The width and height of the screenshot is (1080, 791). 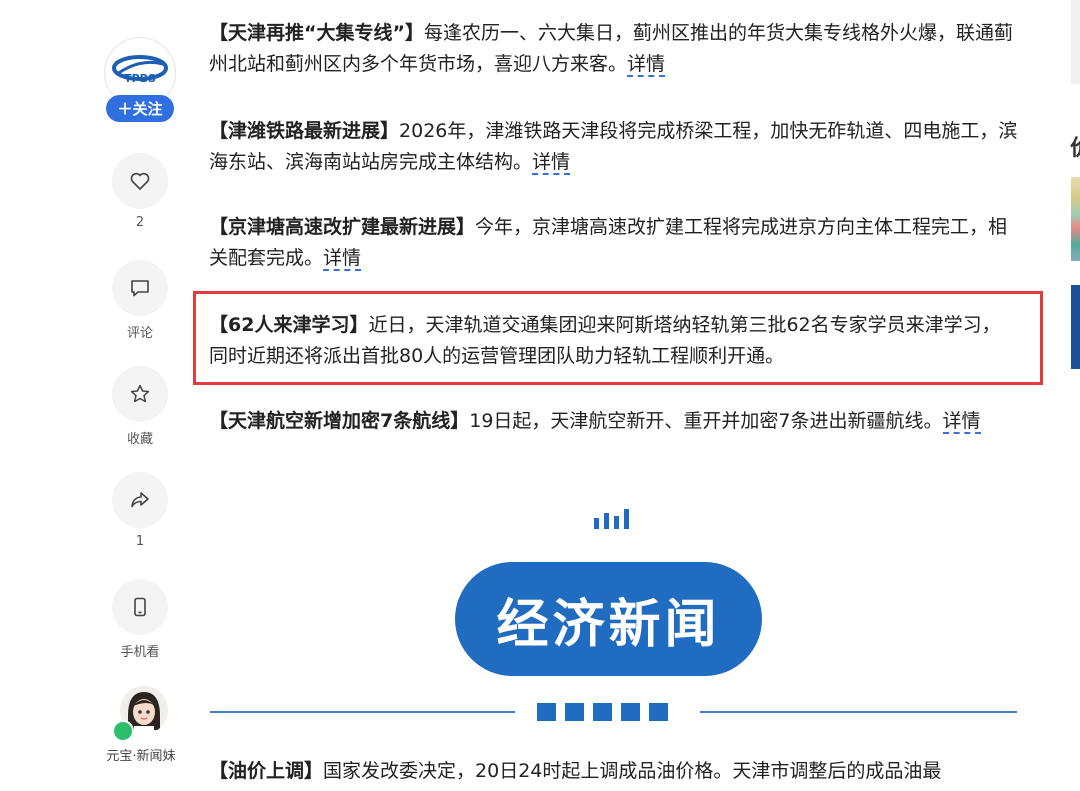 What do you see at coordinates (706, 421) in the screenshot?
I see `news-text: 19日起，天津航空新开、重开并加密7条进出新疆航线。` at bounding box center [706, 421].